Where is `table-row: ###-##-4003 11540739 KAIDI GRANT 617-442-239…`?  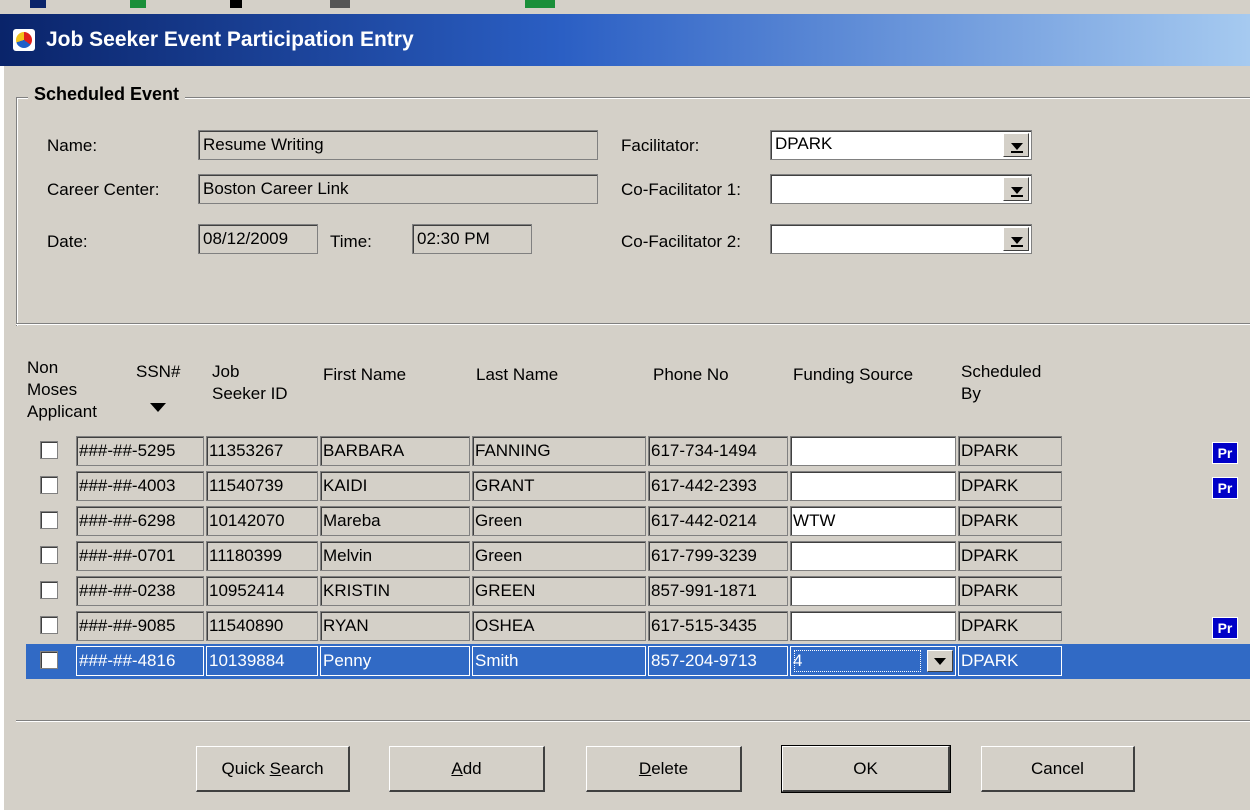
table-row: ###-##-4003 11540739 KAIDI GRANT 617-442-239… is located at coordinates (638, 486).